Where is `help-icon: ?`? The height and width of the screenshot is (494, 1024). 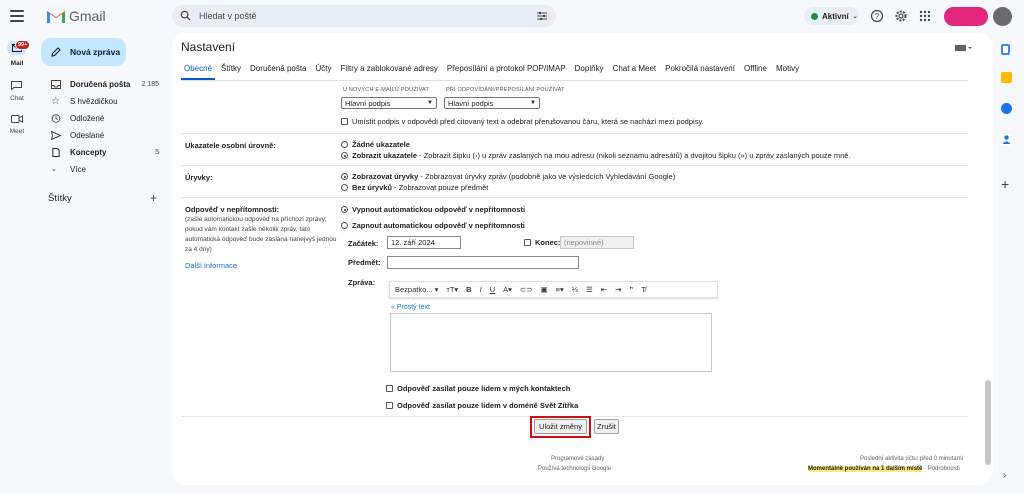 help-icon: ? is located at coordinates (877, 16).